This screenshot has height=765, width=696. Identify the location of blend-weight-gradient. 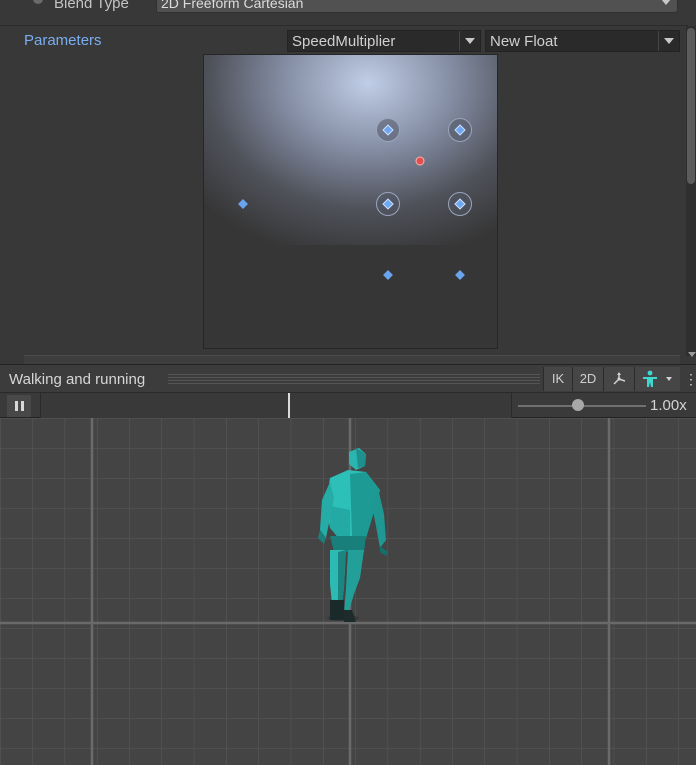
(350, 150).